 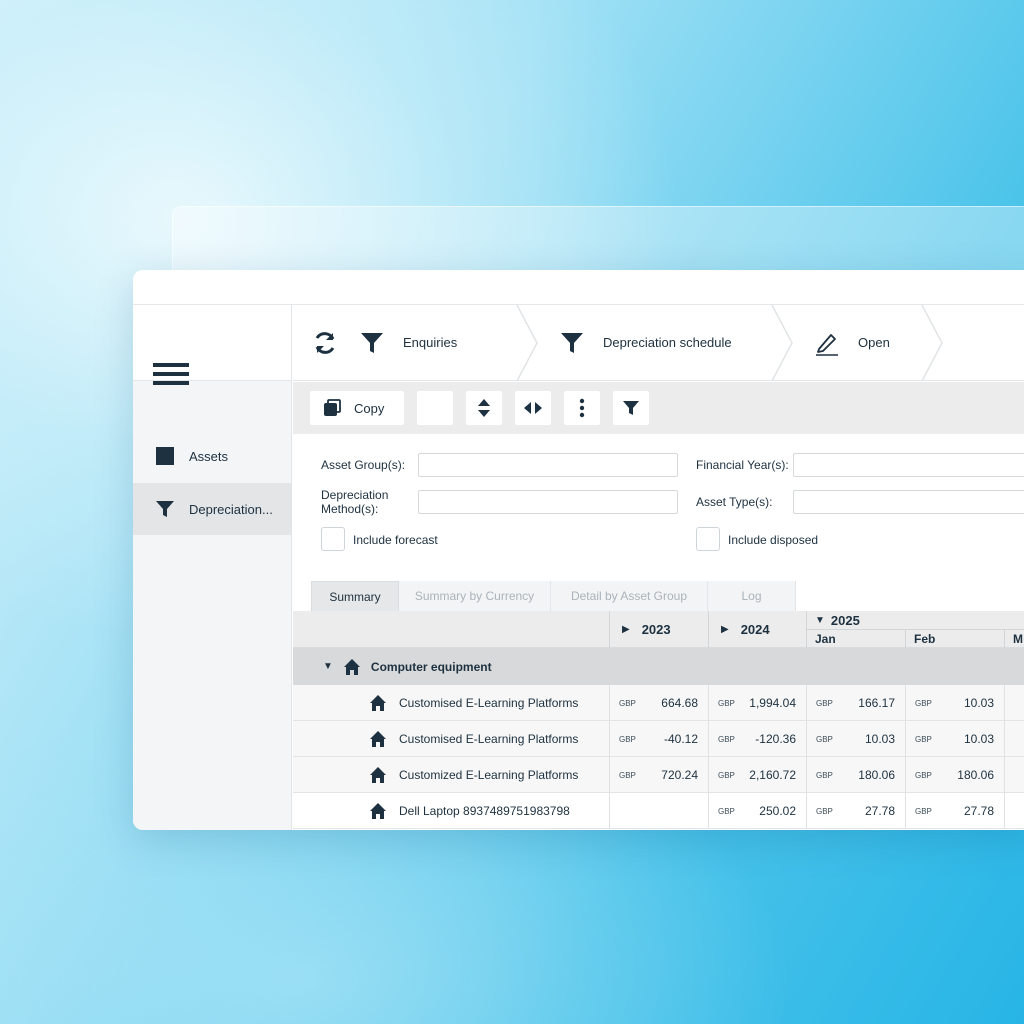 What do you see at coordinates (325, 343) in the screenshot?
I see `refresh-icon` at bounding box center [325, 343].